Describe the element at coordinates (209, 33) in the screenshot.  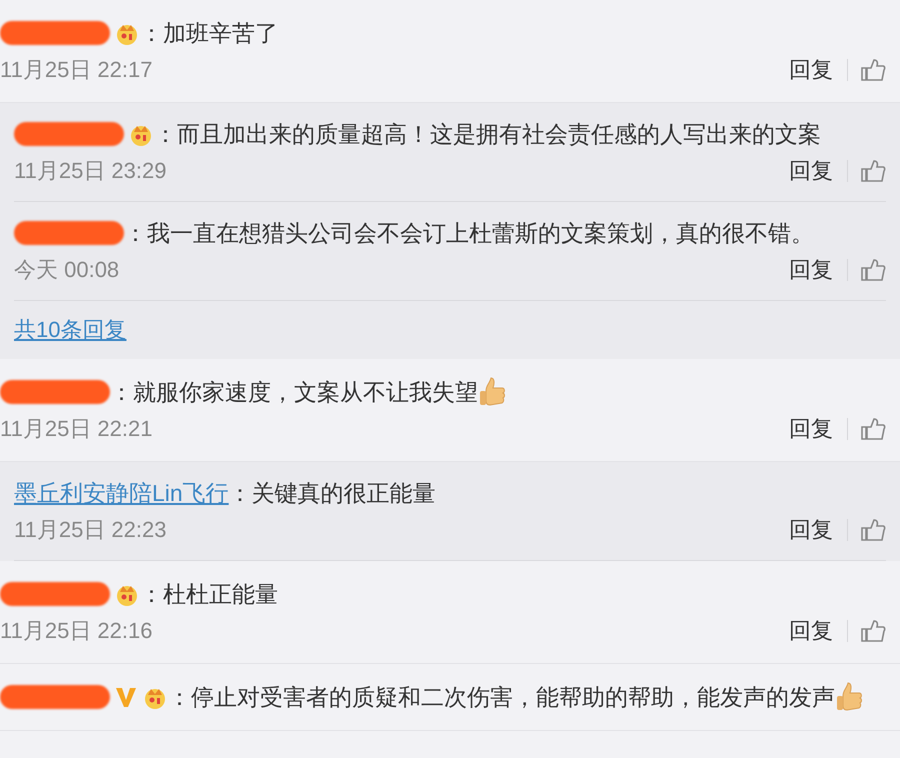
I see `comment-text: ：加班辛苦了` at that location.